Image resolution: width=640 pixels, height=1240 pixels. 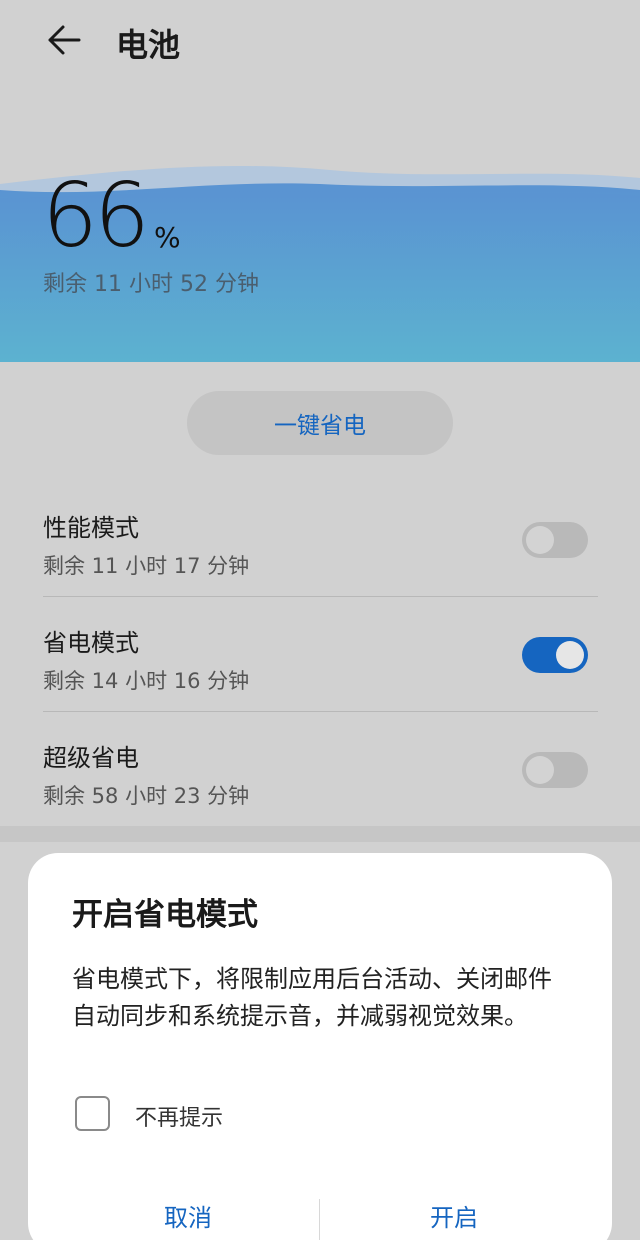 I want to click on app-header: 电池, so click(x=320, y=43).